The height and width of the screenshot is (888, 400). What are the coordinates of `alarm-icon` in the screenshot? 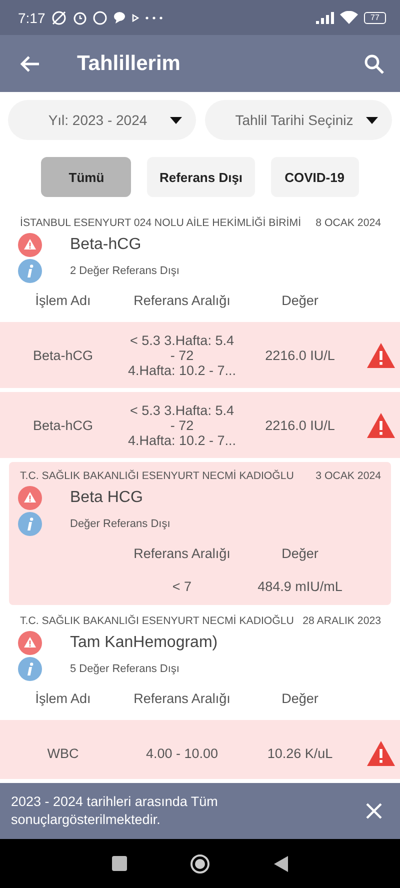 It's located at (80, 17).